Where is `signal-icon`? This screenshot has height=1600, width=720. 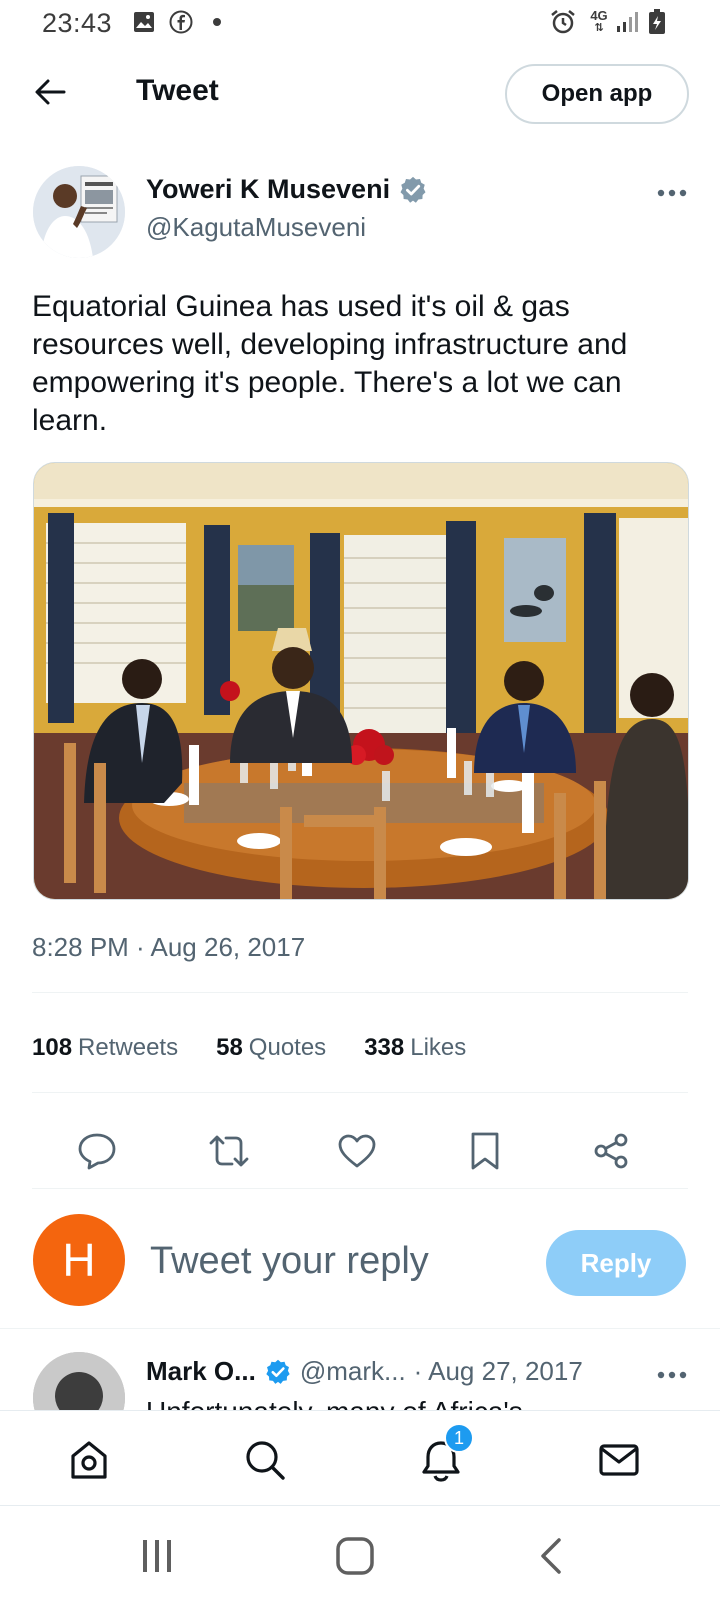 signal-icon is located at coordinates (627, 22).